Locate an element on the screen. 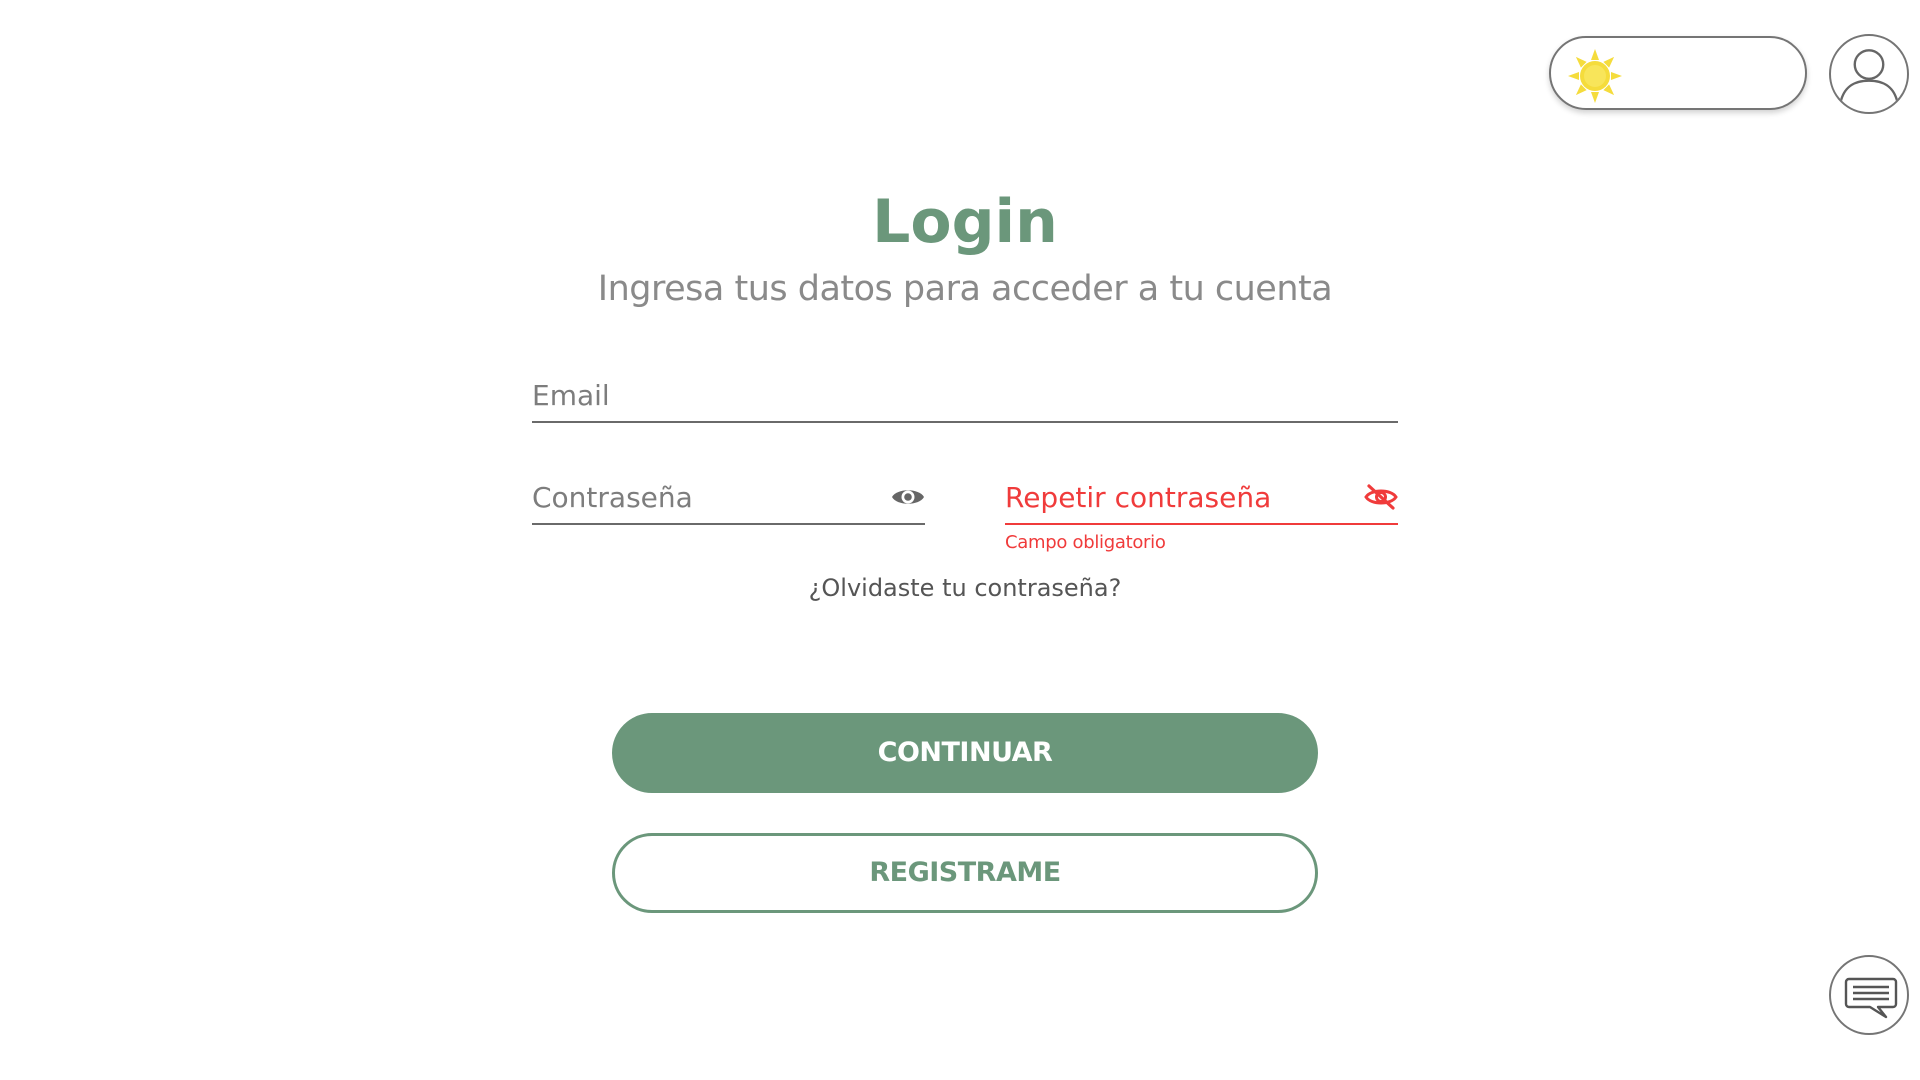 The width and height of the screenshot is (1920, 1080). chat-icon is located at coordinates (1871, 998).